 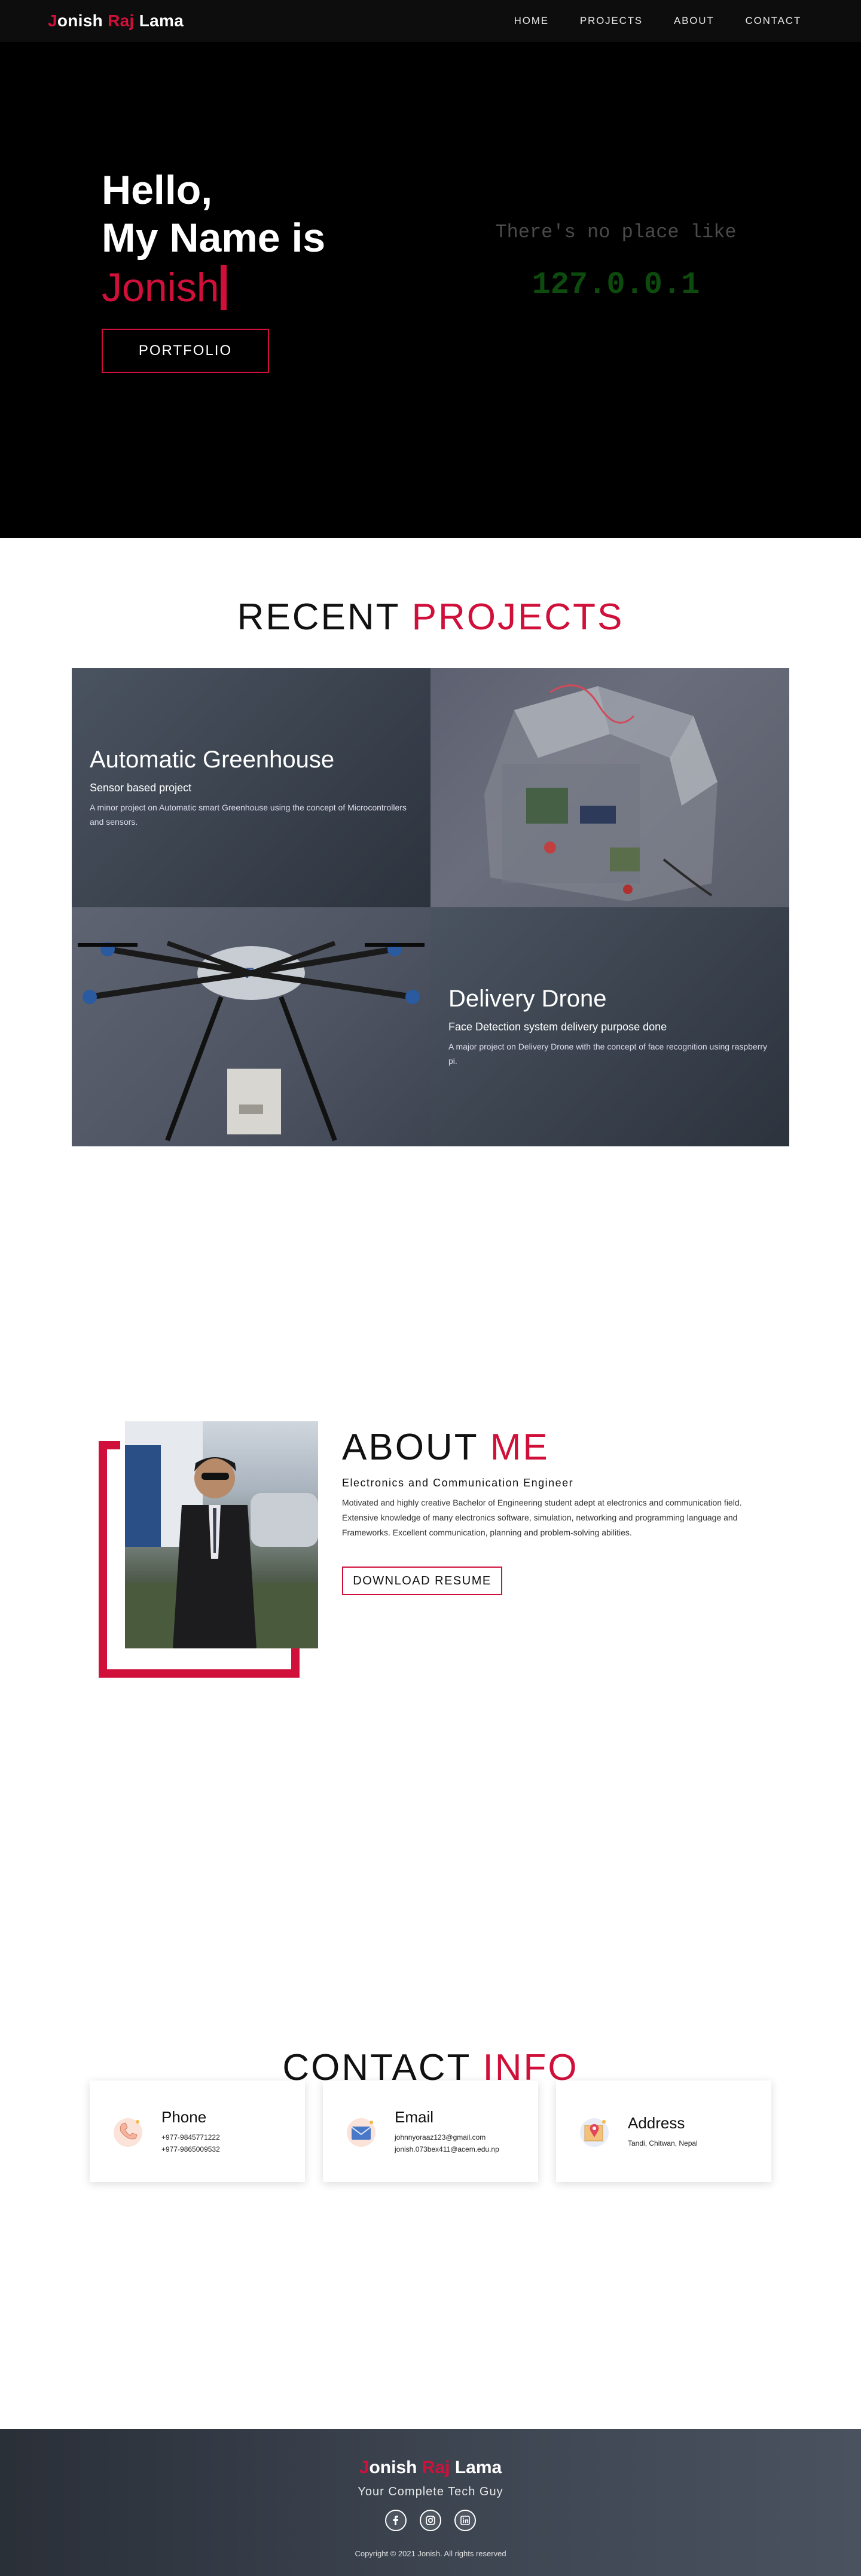 What do you see at coordinates (615, 261) in the screenshot?
I see `hero-quote: There's no place like 127.0.0.1` at bounding box center [615, 261].